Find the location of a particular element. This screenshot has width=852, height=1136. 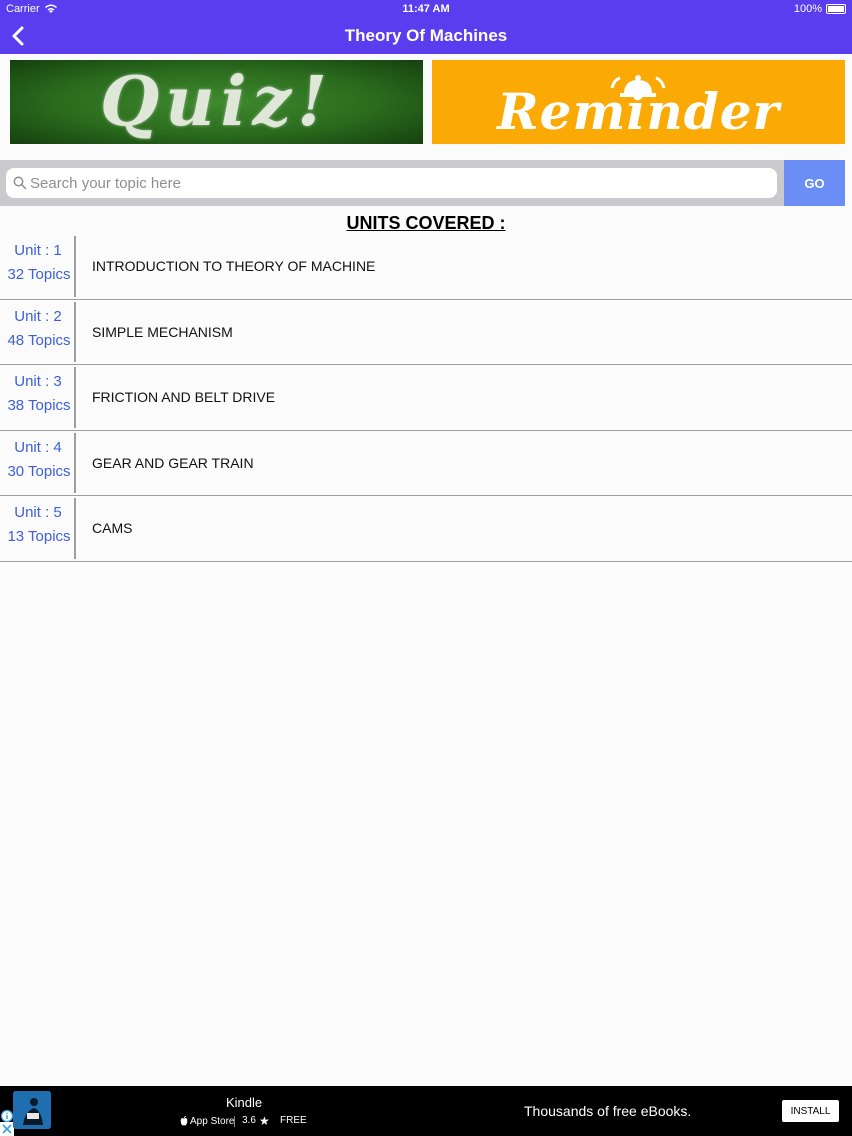

unit-row-2: Unit : 2 48 Topics SIMPLE MECHANISM is located at coordinates (426, 332).